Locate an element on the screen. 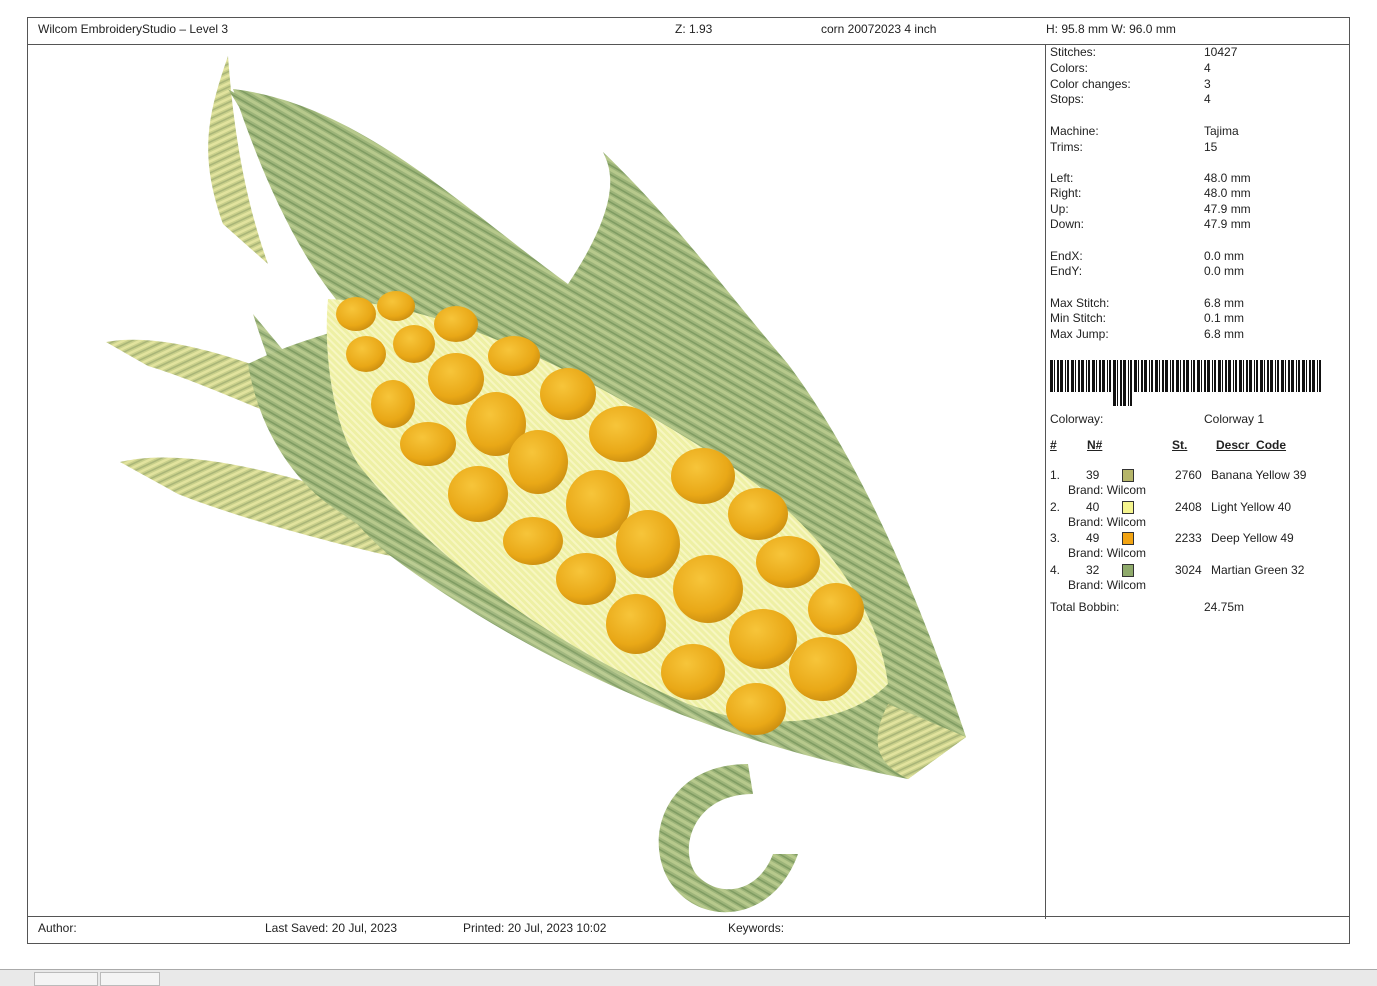 The image size is (1377, 986). design-dimensions: H: 95.8 mm W: 96.0 mm is located at coordinates (1111, 29).